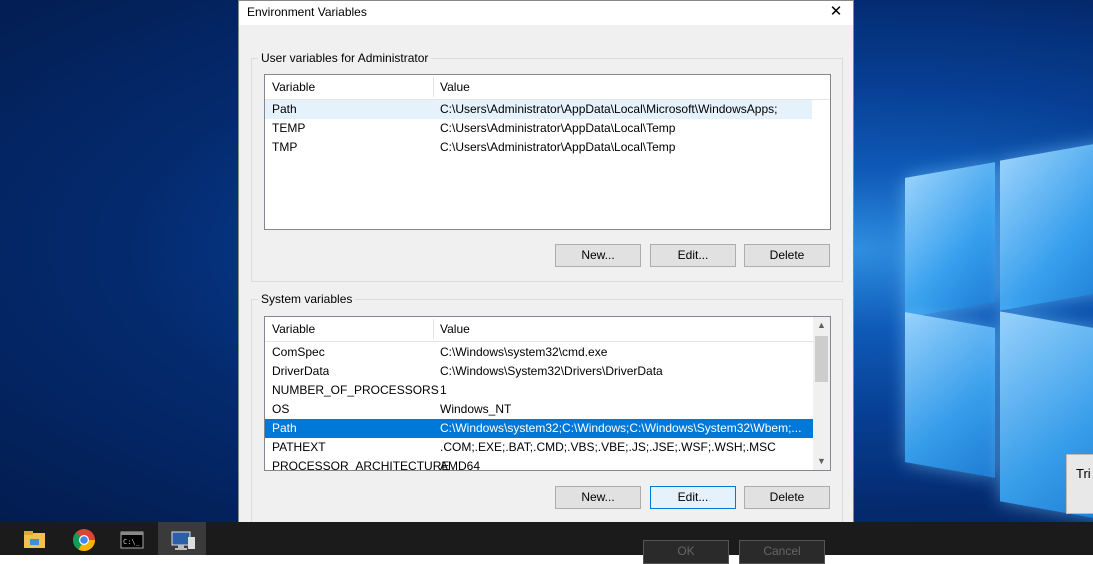 The height and width of the screenshot is (564, 1093). What do you see at coordinates (821, 461) in the screenshot?
I see `scroll-down-icon: ▼` at bounding box center [821, 461].